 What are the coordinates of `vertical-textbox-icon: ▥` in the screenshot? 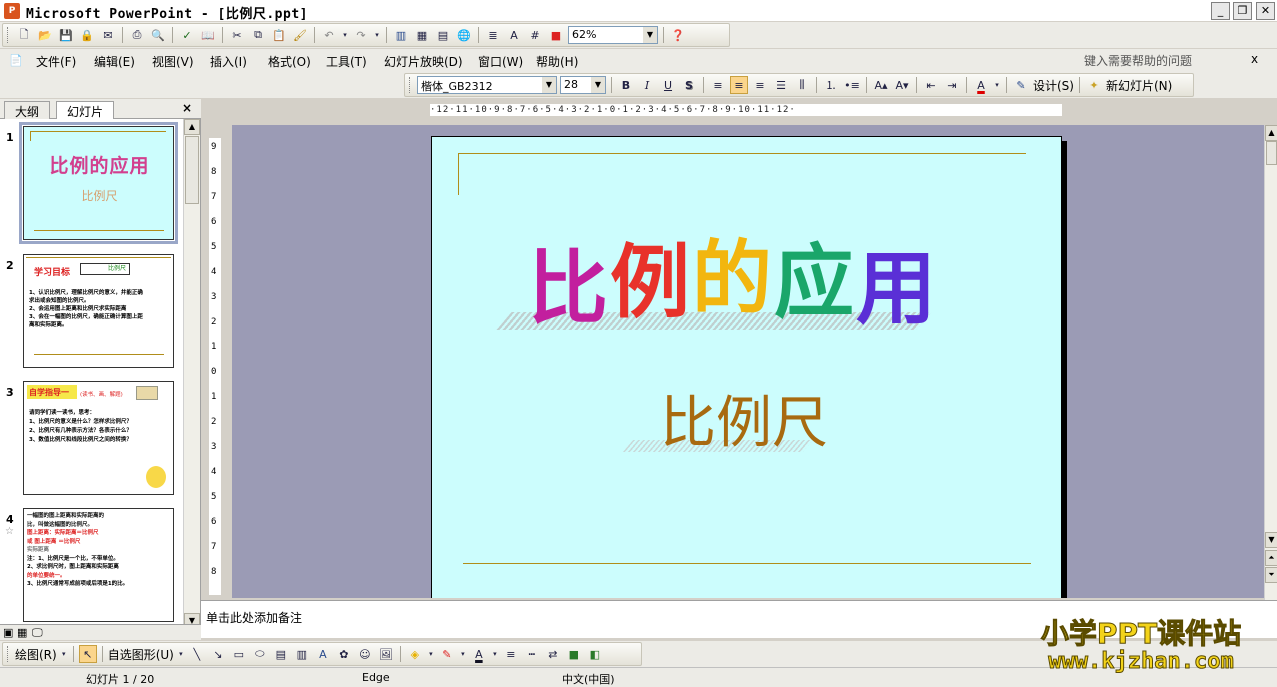 It's located at (302, 654).